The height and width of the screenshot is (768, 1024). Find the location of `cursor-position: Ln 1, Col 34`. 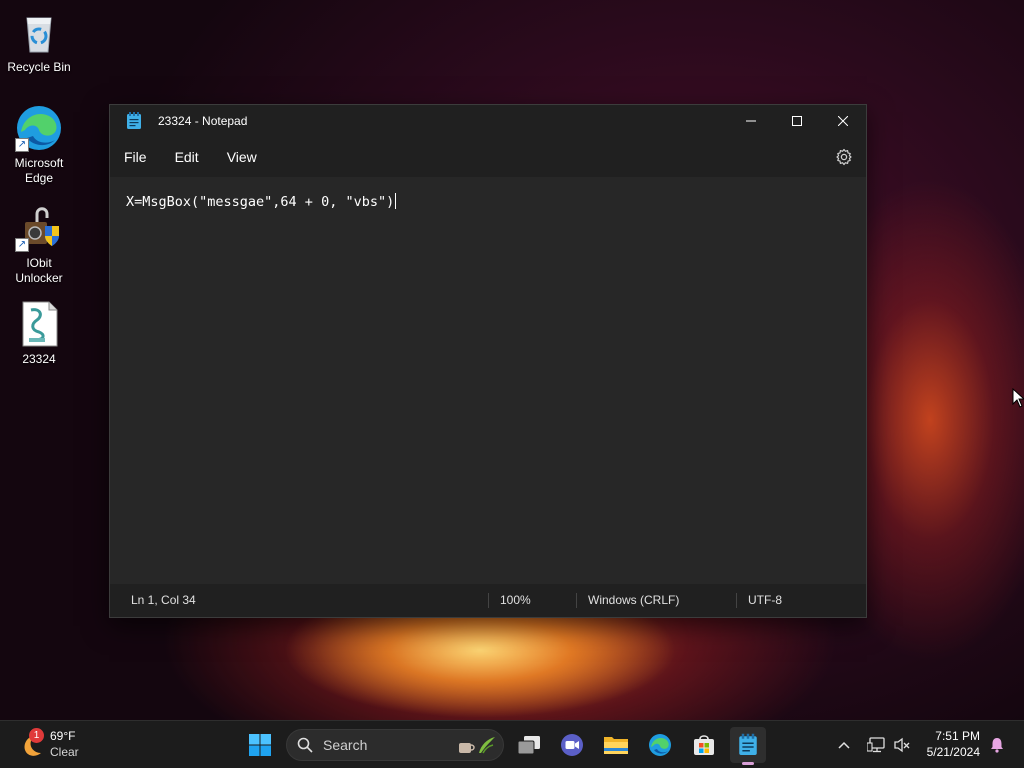

cursor-position: Ln 1, Col 34 is located at coordinates (163, 600).